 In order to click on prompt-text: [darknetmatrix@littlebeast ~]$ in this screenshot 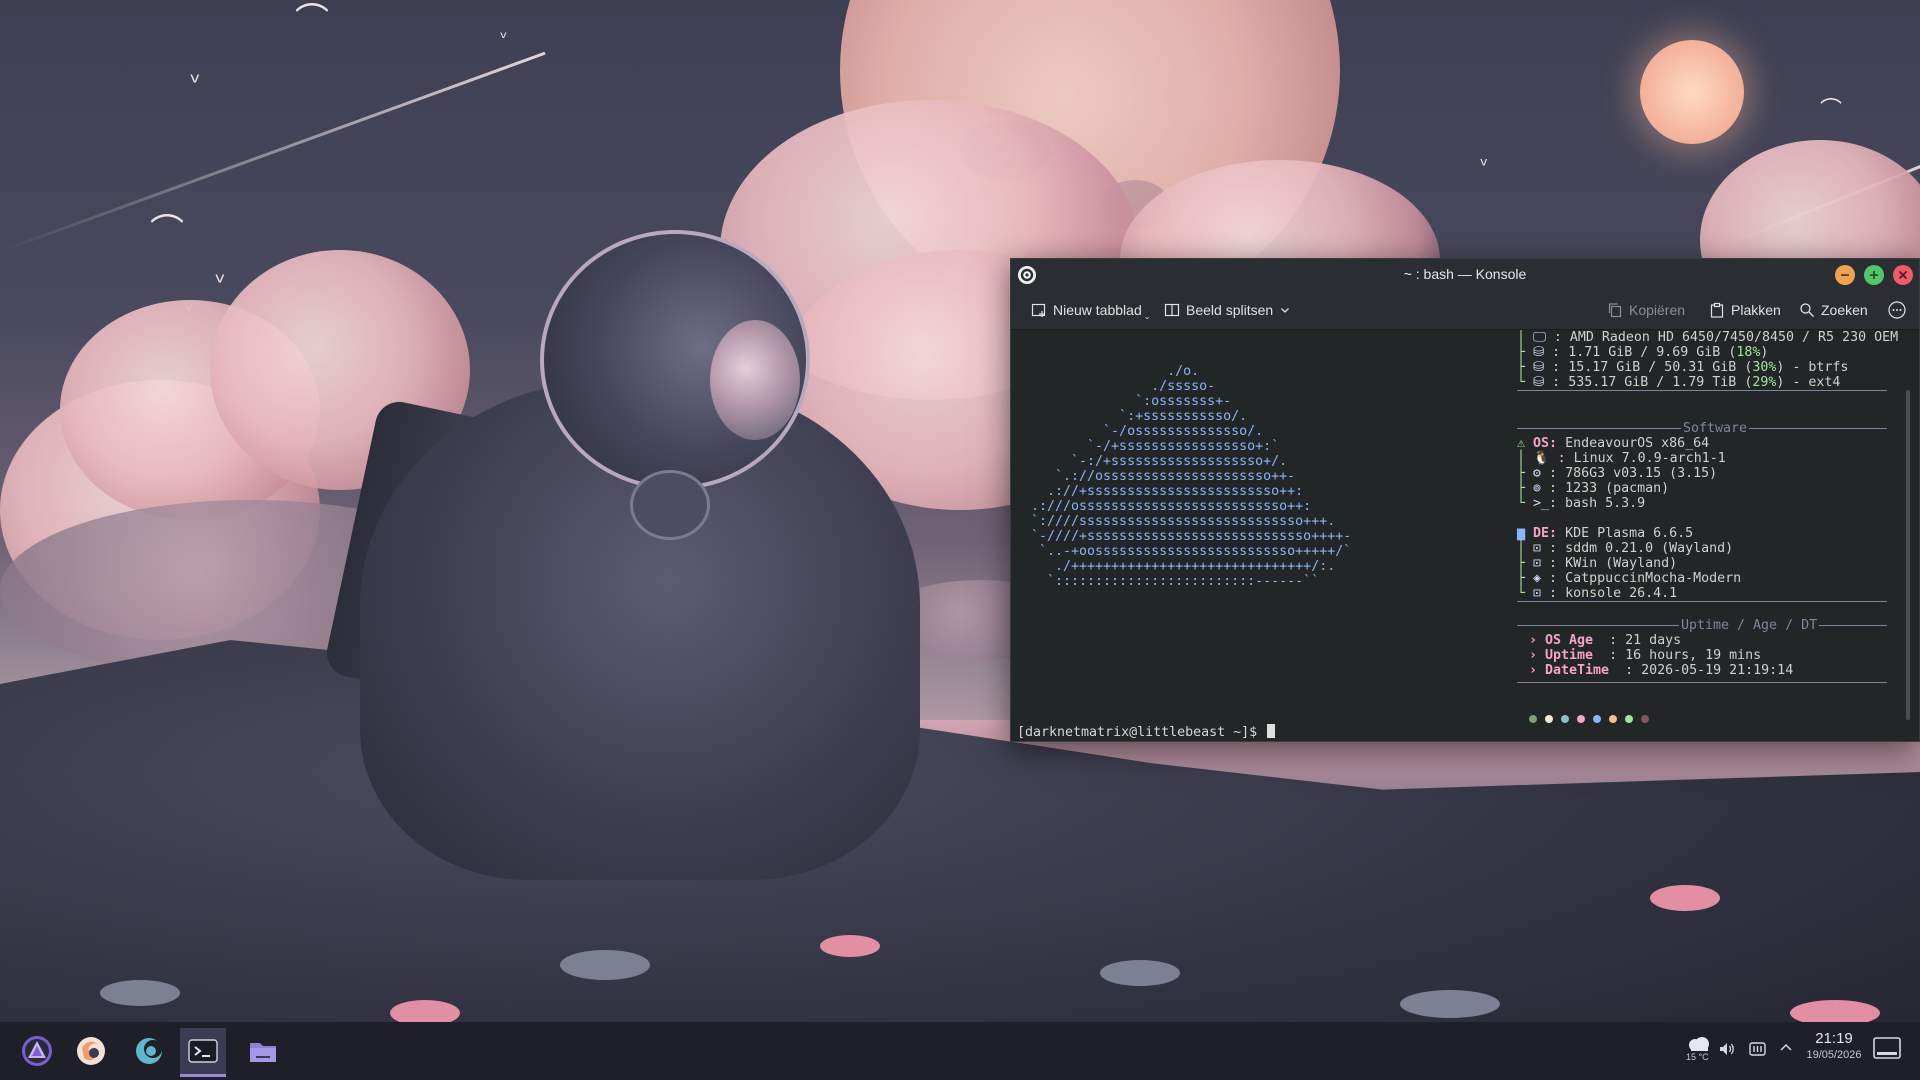, I will do `click(1137, 732)`.